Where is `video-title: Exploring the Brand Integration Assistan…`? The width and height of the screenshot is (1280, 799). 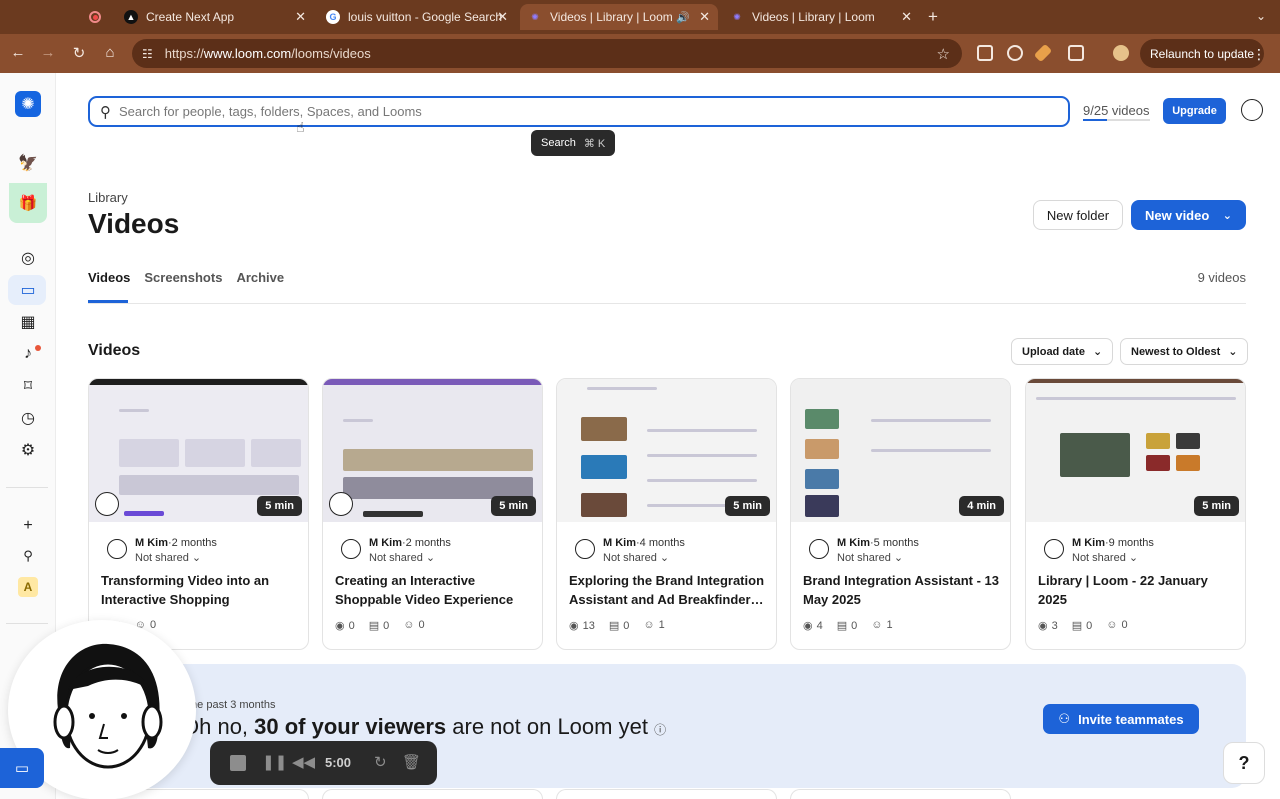
video-title: Exploring the Brand Integration Assistan… is located at coordinates (667, 590).